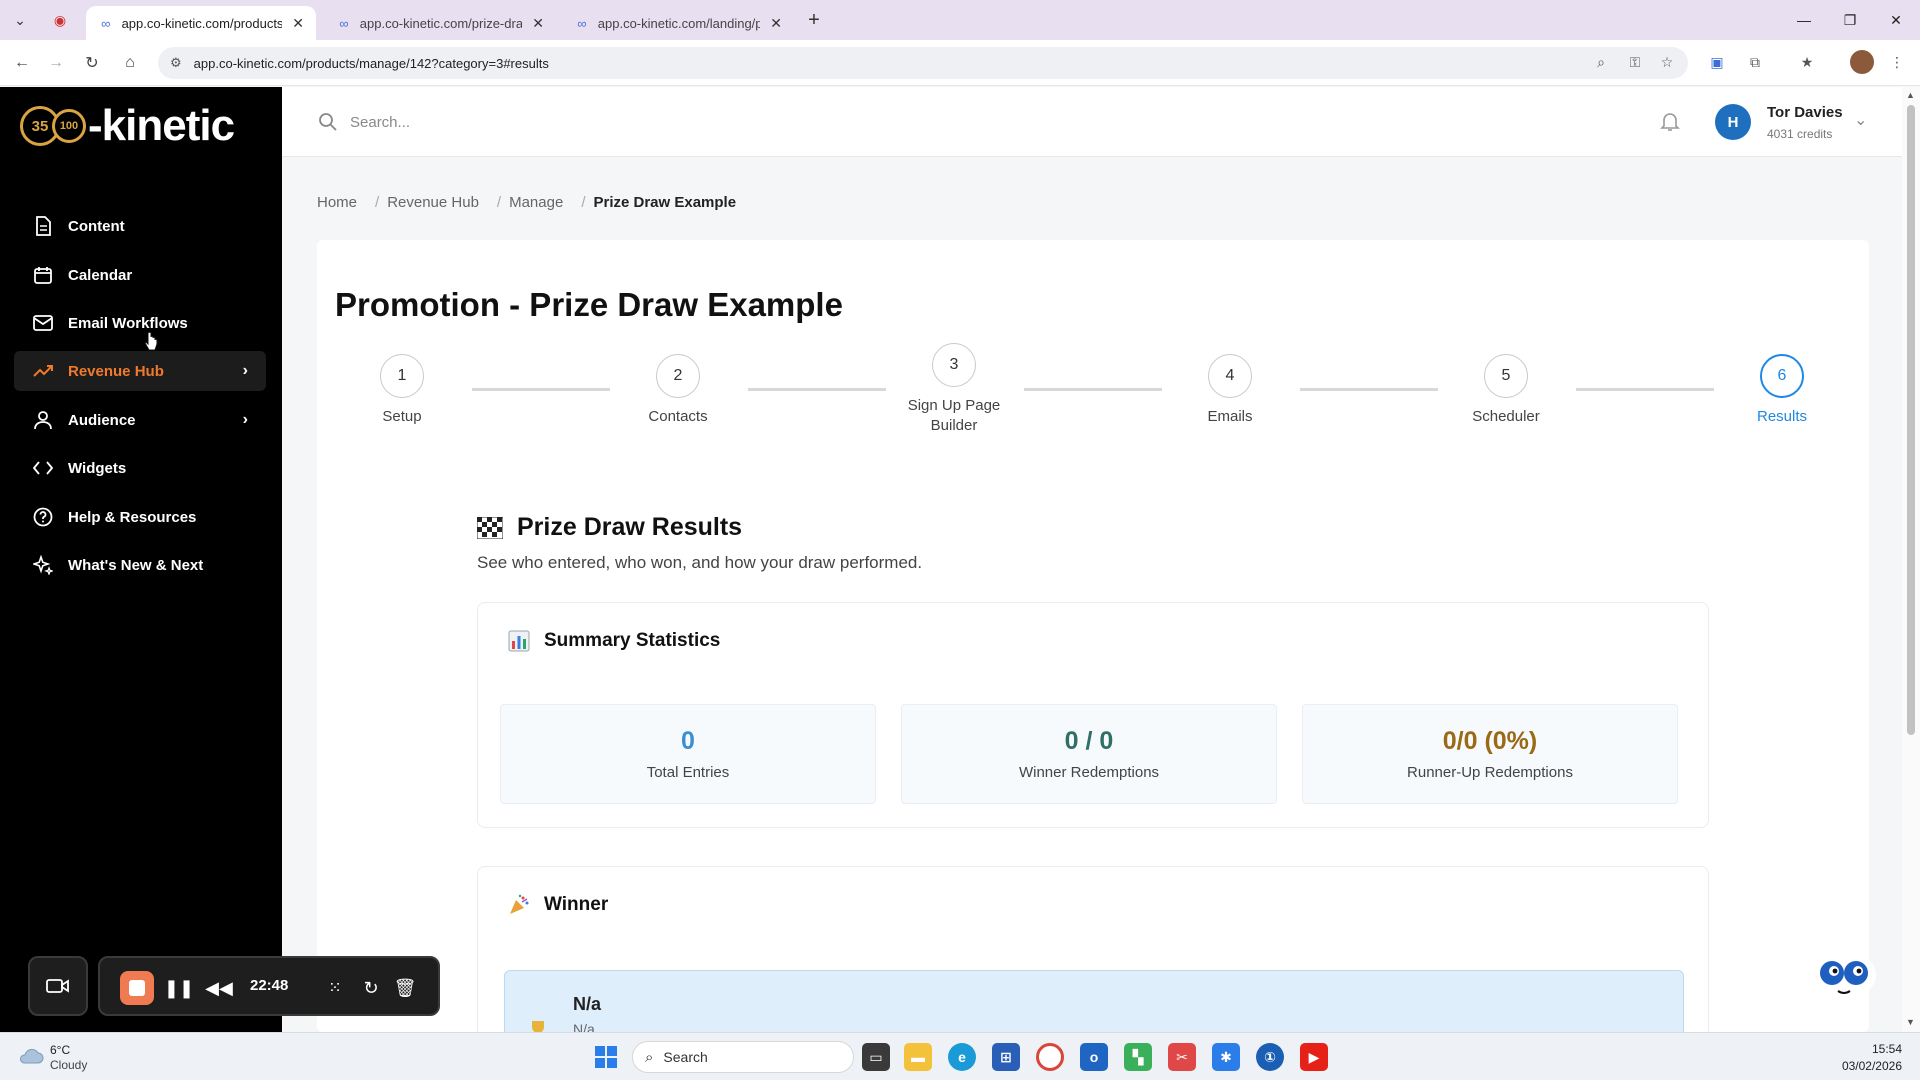  What do you see at coordinates (328, 122) in the screenshot?
I see `search-icon` at bounding box center [328, 122].